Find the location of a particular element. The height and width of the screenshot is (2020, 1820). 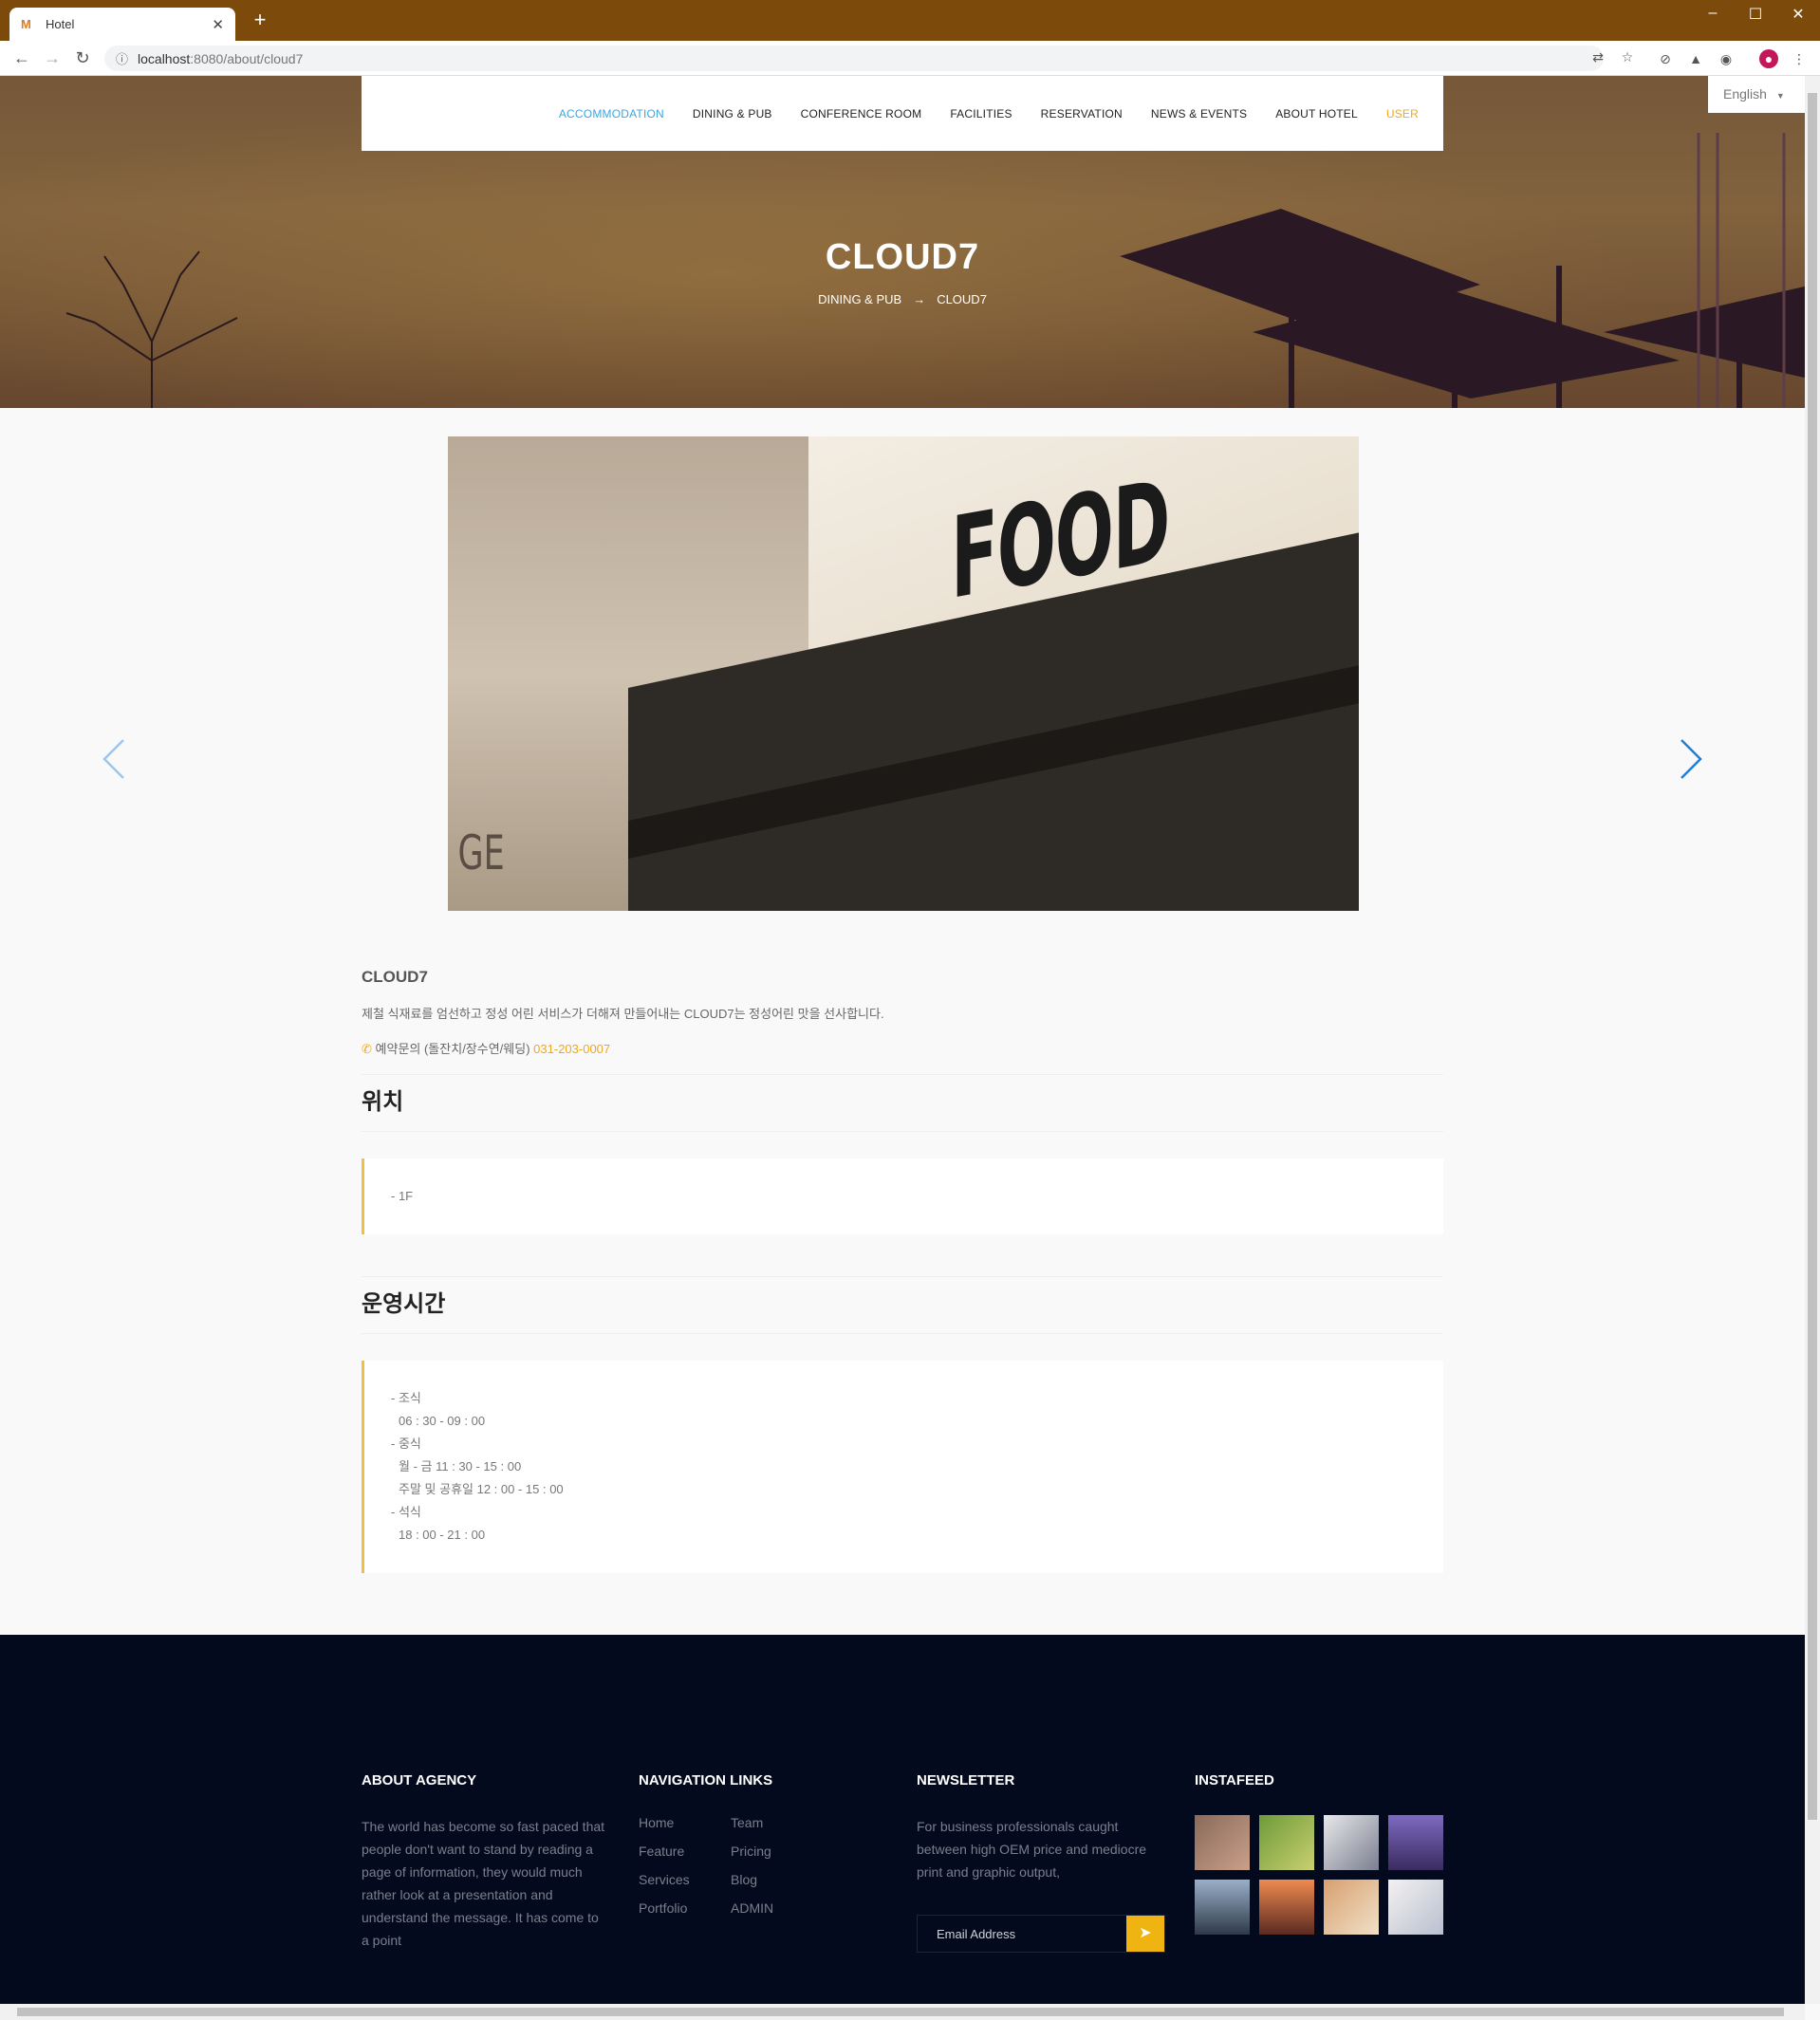

nav-conference-room: CONFERENCE ROOM is located at coordinates (861, 113).